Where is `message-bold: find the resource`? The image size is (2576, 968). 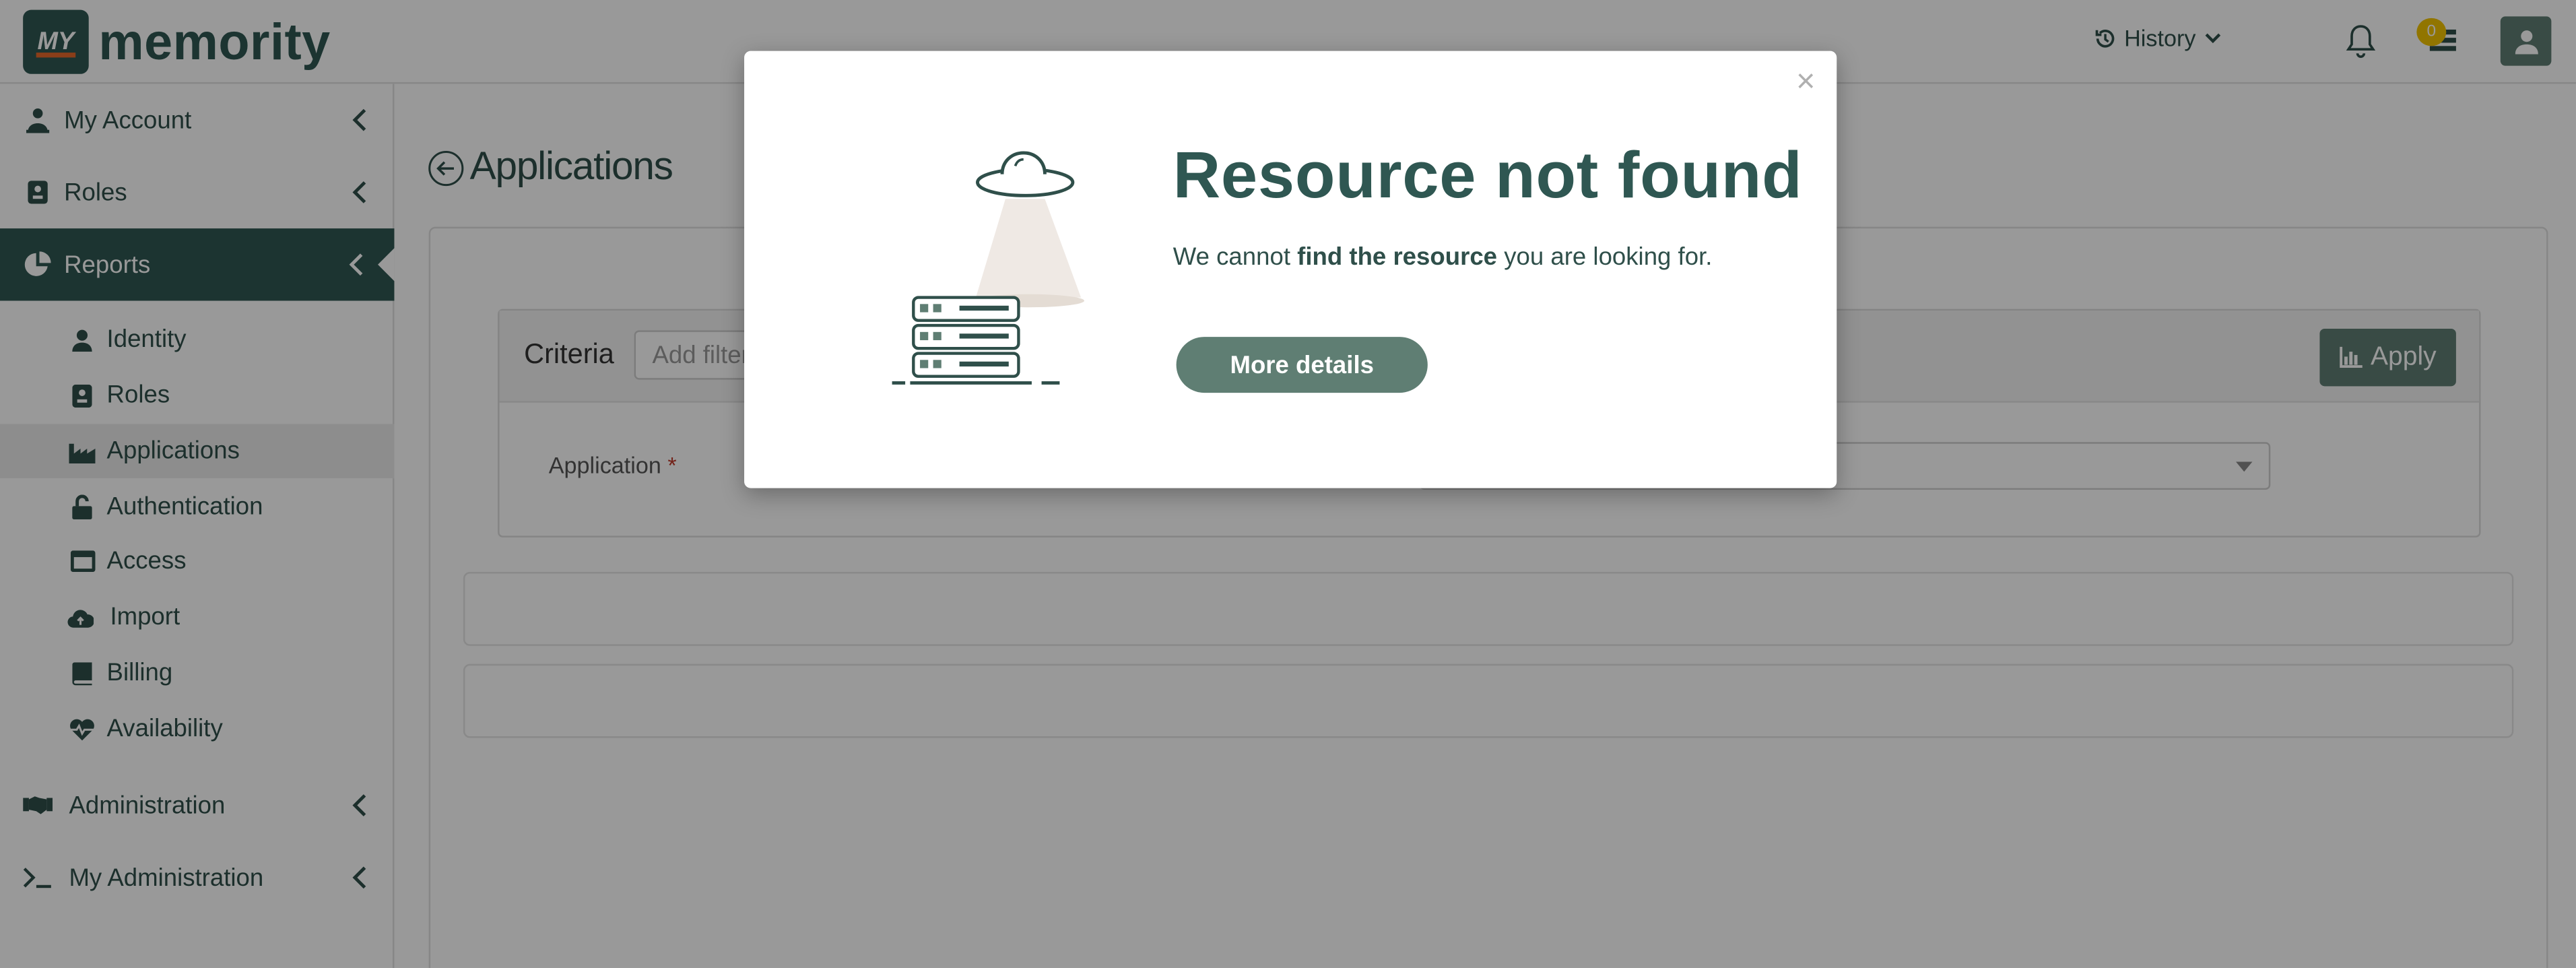
message-bold: find the resource is located at coordinates (1397, 257).